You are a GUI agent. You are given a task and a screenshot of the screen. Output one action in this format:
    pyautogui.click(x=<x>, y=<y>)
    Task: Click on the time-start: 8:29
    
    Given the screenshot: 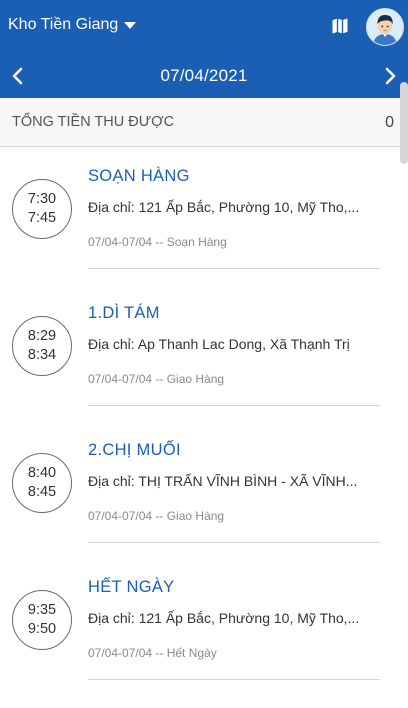 What is the action you would take?
    pyautogui.click(x=42, y=336)
    